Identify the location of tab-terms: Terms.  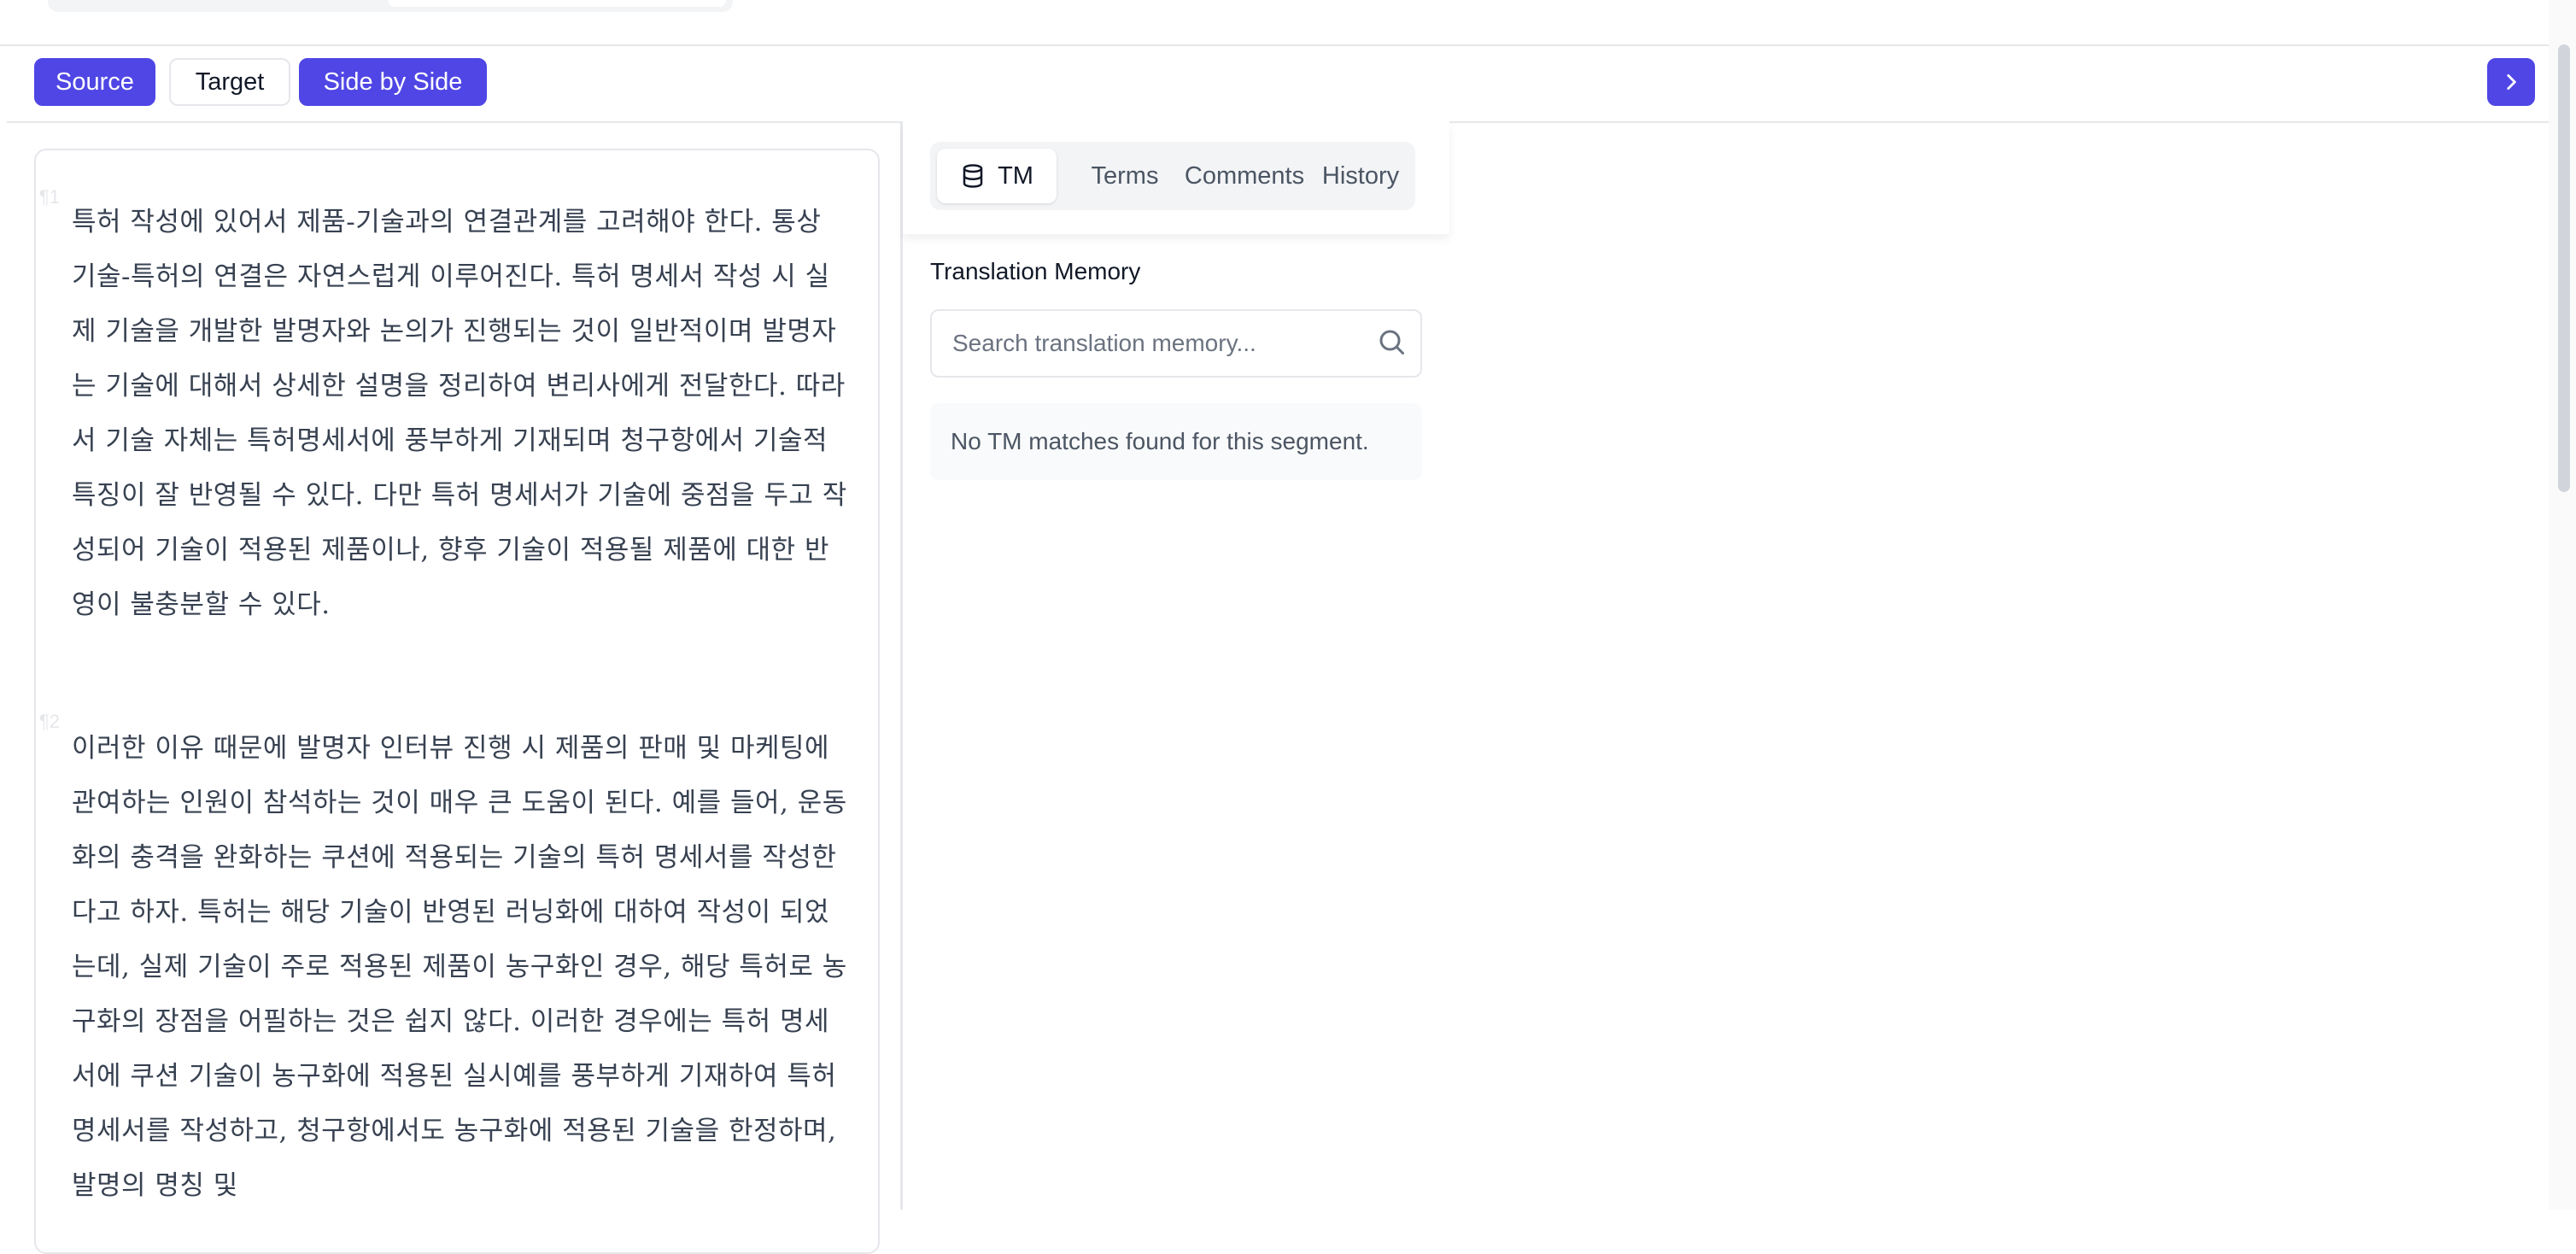
(1125, 176).